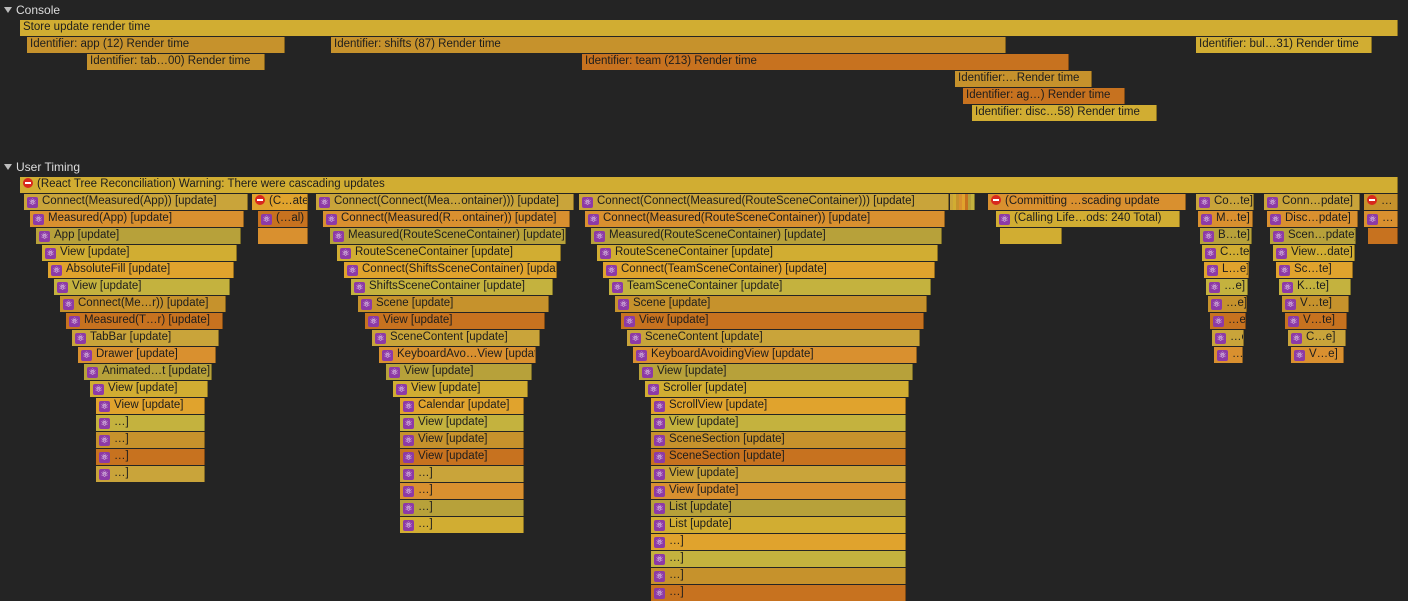 The image size is (1408, 601). What do you see at coordinates (709, 28) in the screenshot?
I see `console-bar: Store update render time` at bounding box center [709, 28].